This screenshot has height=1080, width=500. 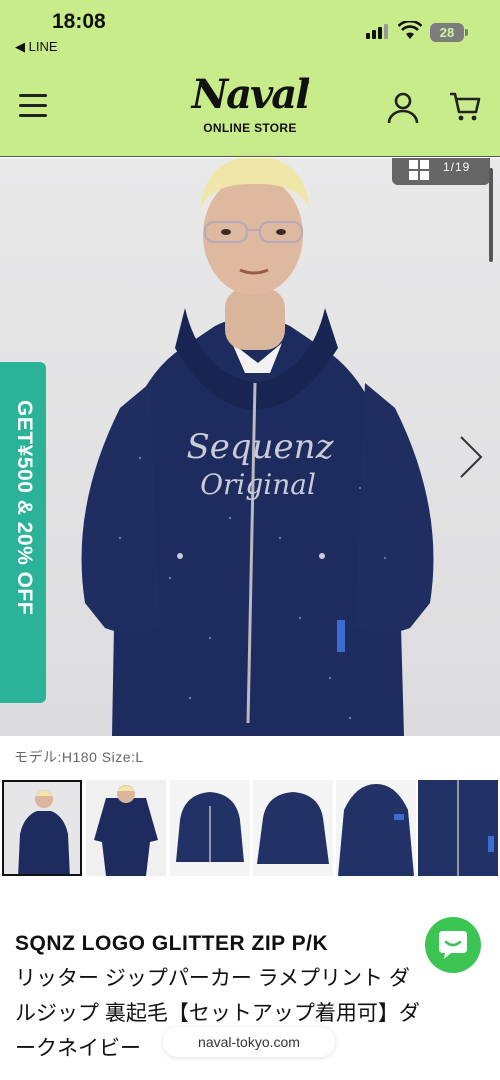 I want to click on account-icon, so click(x=403, y=107).